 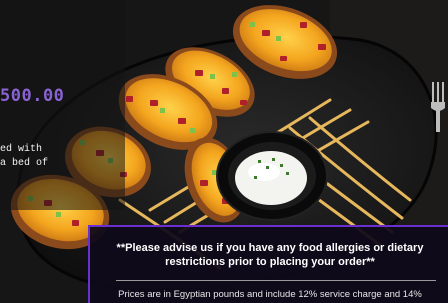 What do you see at coordinates (21, 149) in the screenshot?
I see `item-description-line: ed with` at bounding box center [21, 149].